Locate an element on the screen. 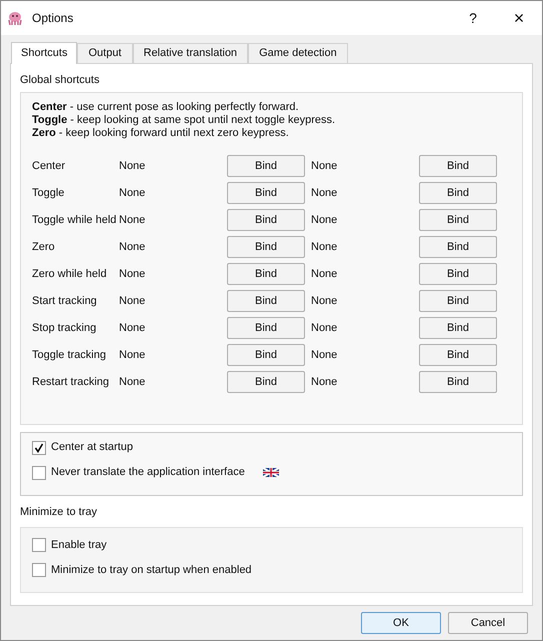 This screenshot has width=543, height=641. group-title: Global shortcuts is located at coordinates (60, 79).